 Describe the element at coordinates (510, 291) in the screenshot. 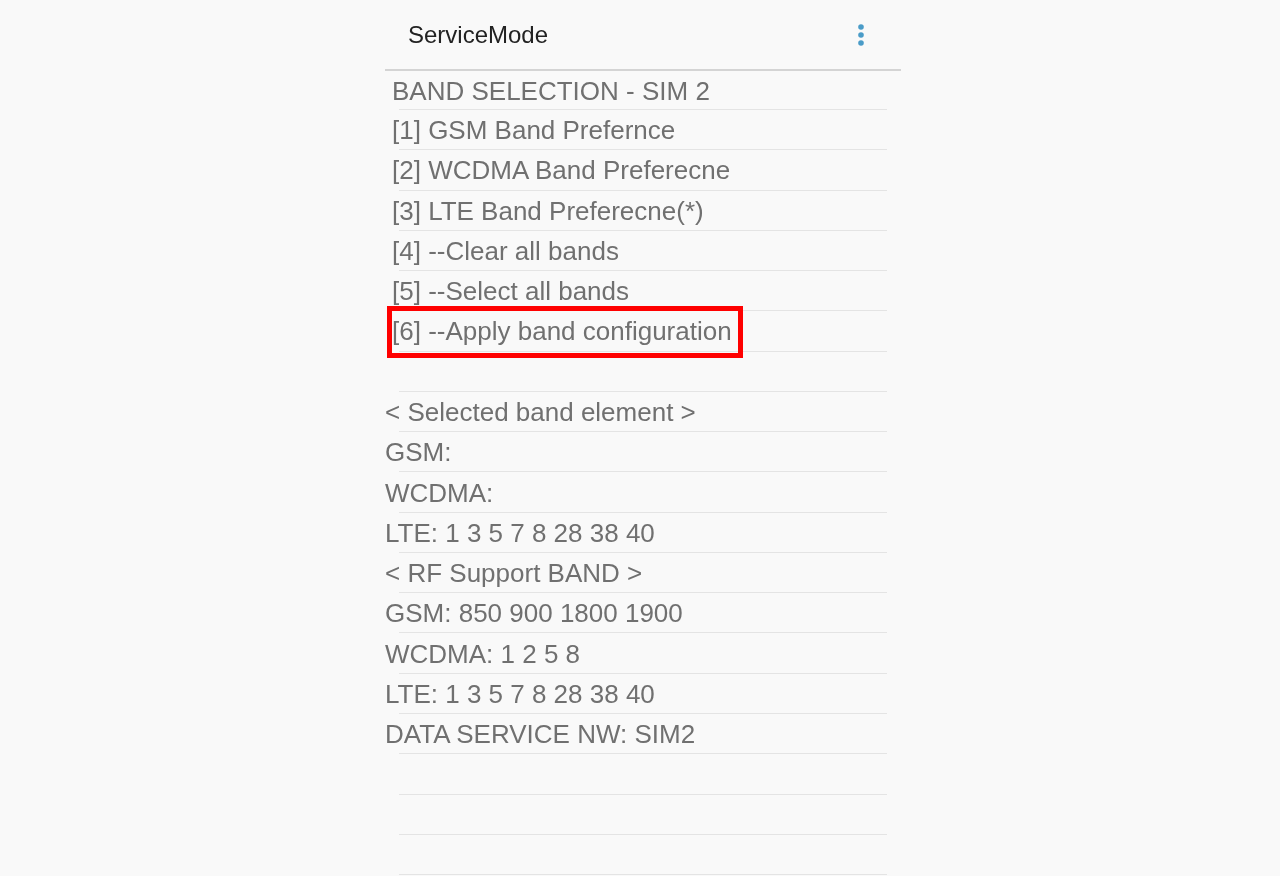

I see `menu-item: [5] --Select all bands` at that location.